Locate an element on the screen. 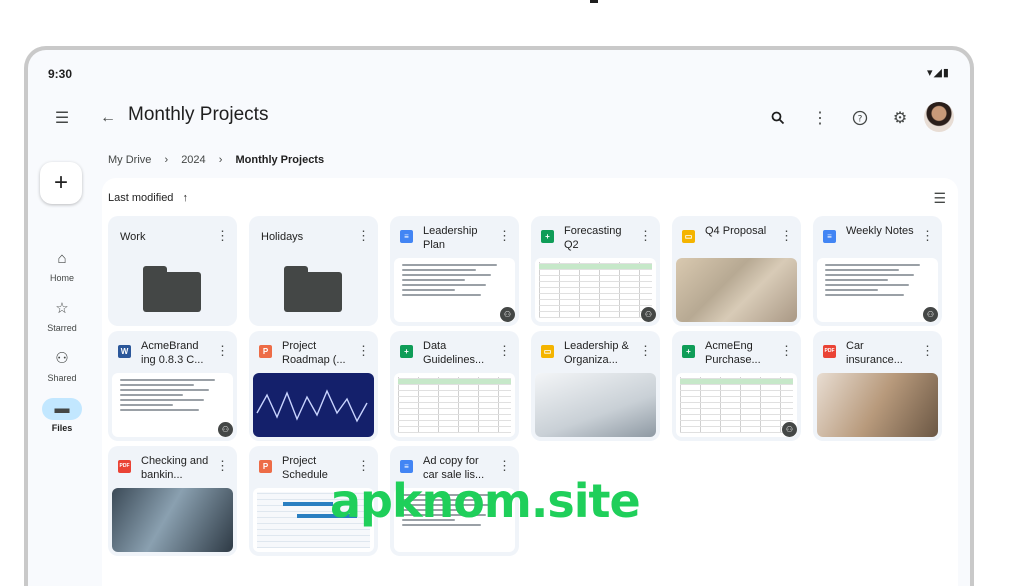 The height and width of the screenshot is (586, 1024). settings-icon: ⚙ is located at coordinates (900, 118).